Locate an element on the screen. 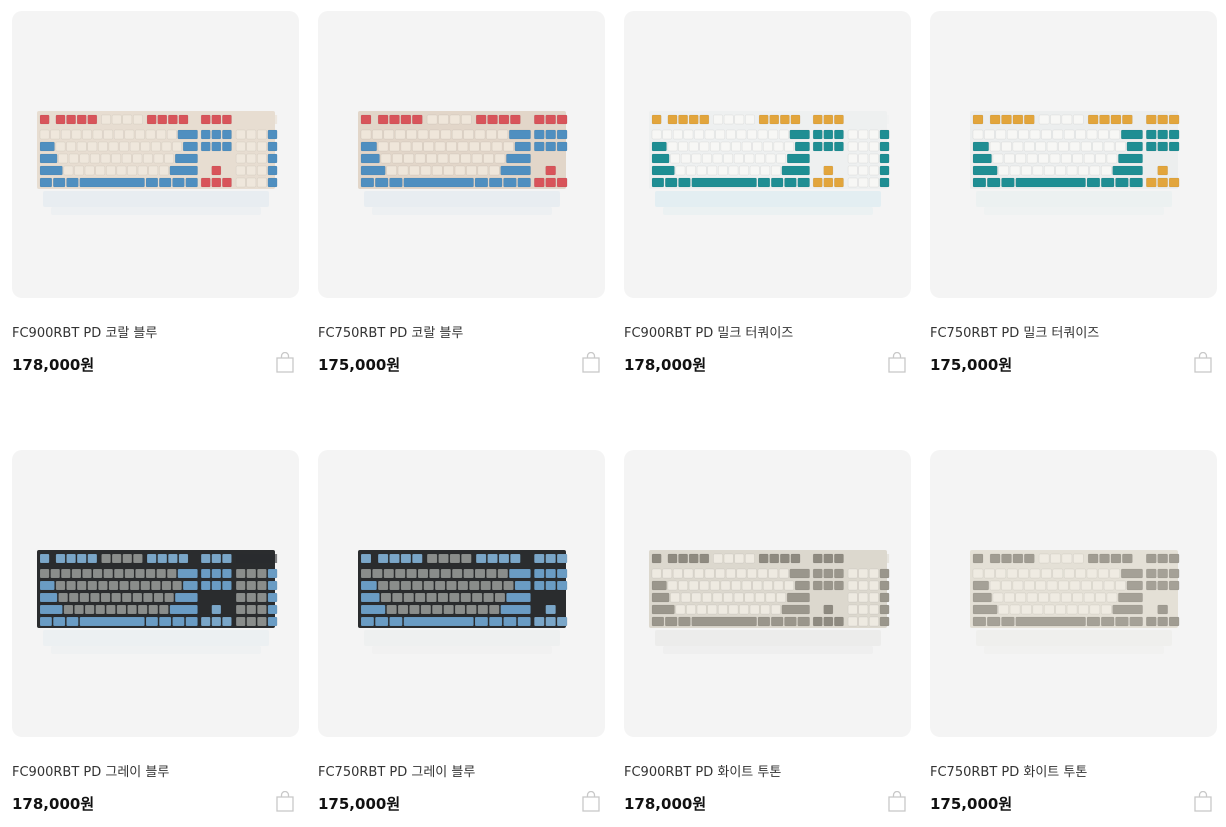  product-name: FC900RBT PD 코랄 블루 is located at coordinates (84, 331).